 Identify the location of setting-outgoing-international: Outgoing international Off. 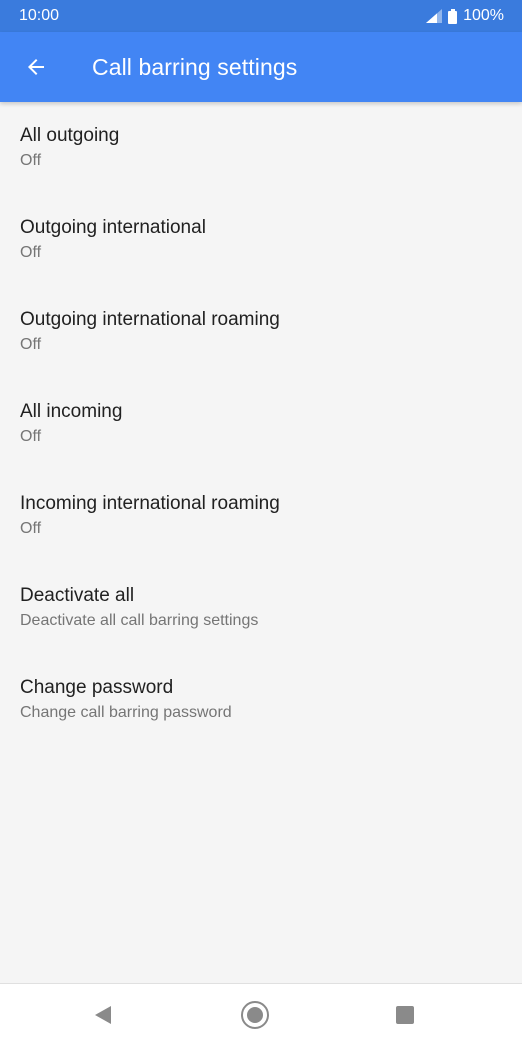
(261, 240).